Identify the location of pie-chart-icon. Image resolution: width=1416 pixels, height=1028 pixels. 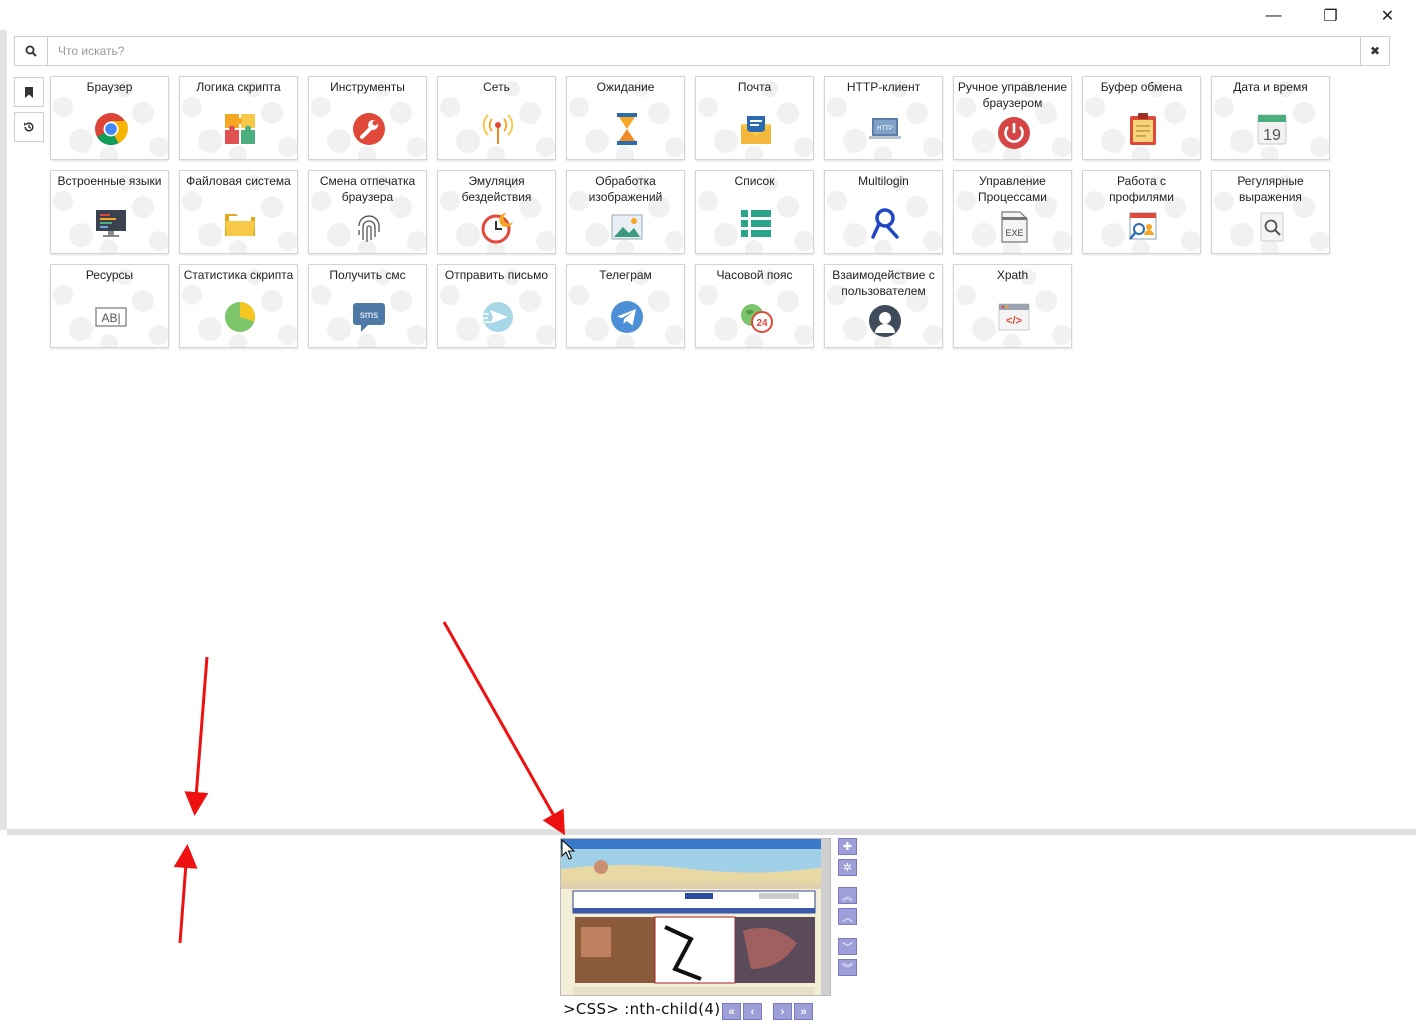
(240, 317).